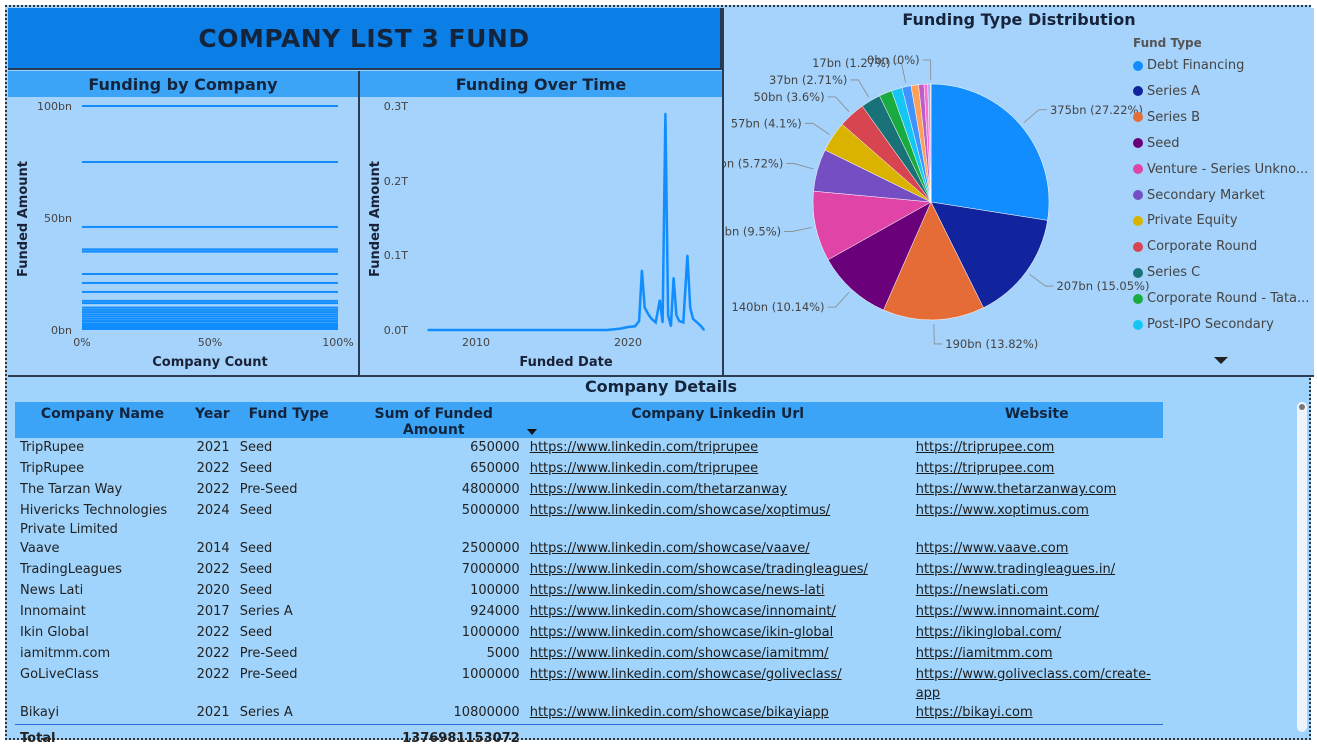 This screenshot has height=750, width=1317. Describe the element at coordinates (434, 420) in the screenshot. I see `col-sum-funded: Sum of Funded Amount` at that location.